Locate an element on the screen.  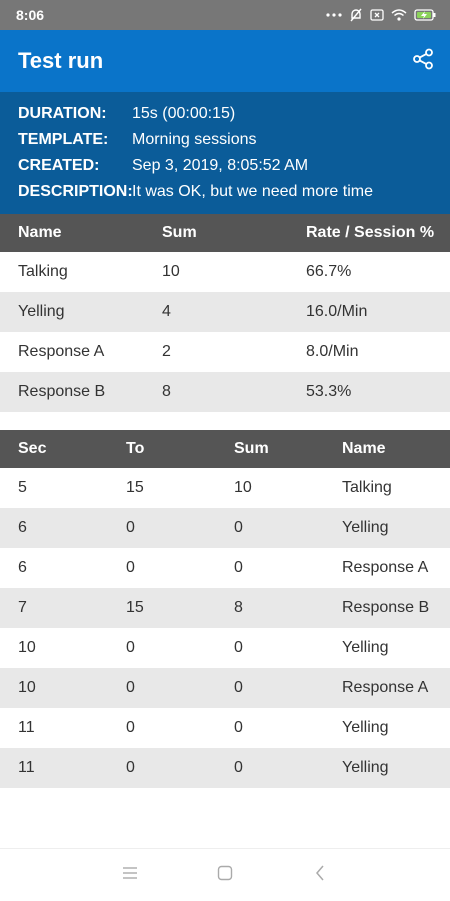
cell-sum: 2 is located at coordinates (166, 351).